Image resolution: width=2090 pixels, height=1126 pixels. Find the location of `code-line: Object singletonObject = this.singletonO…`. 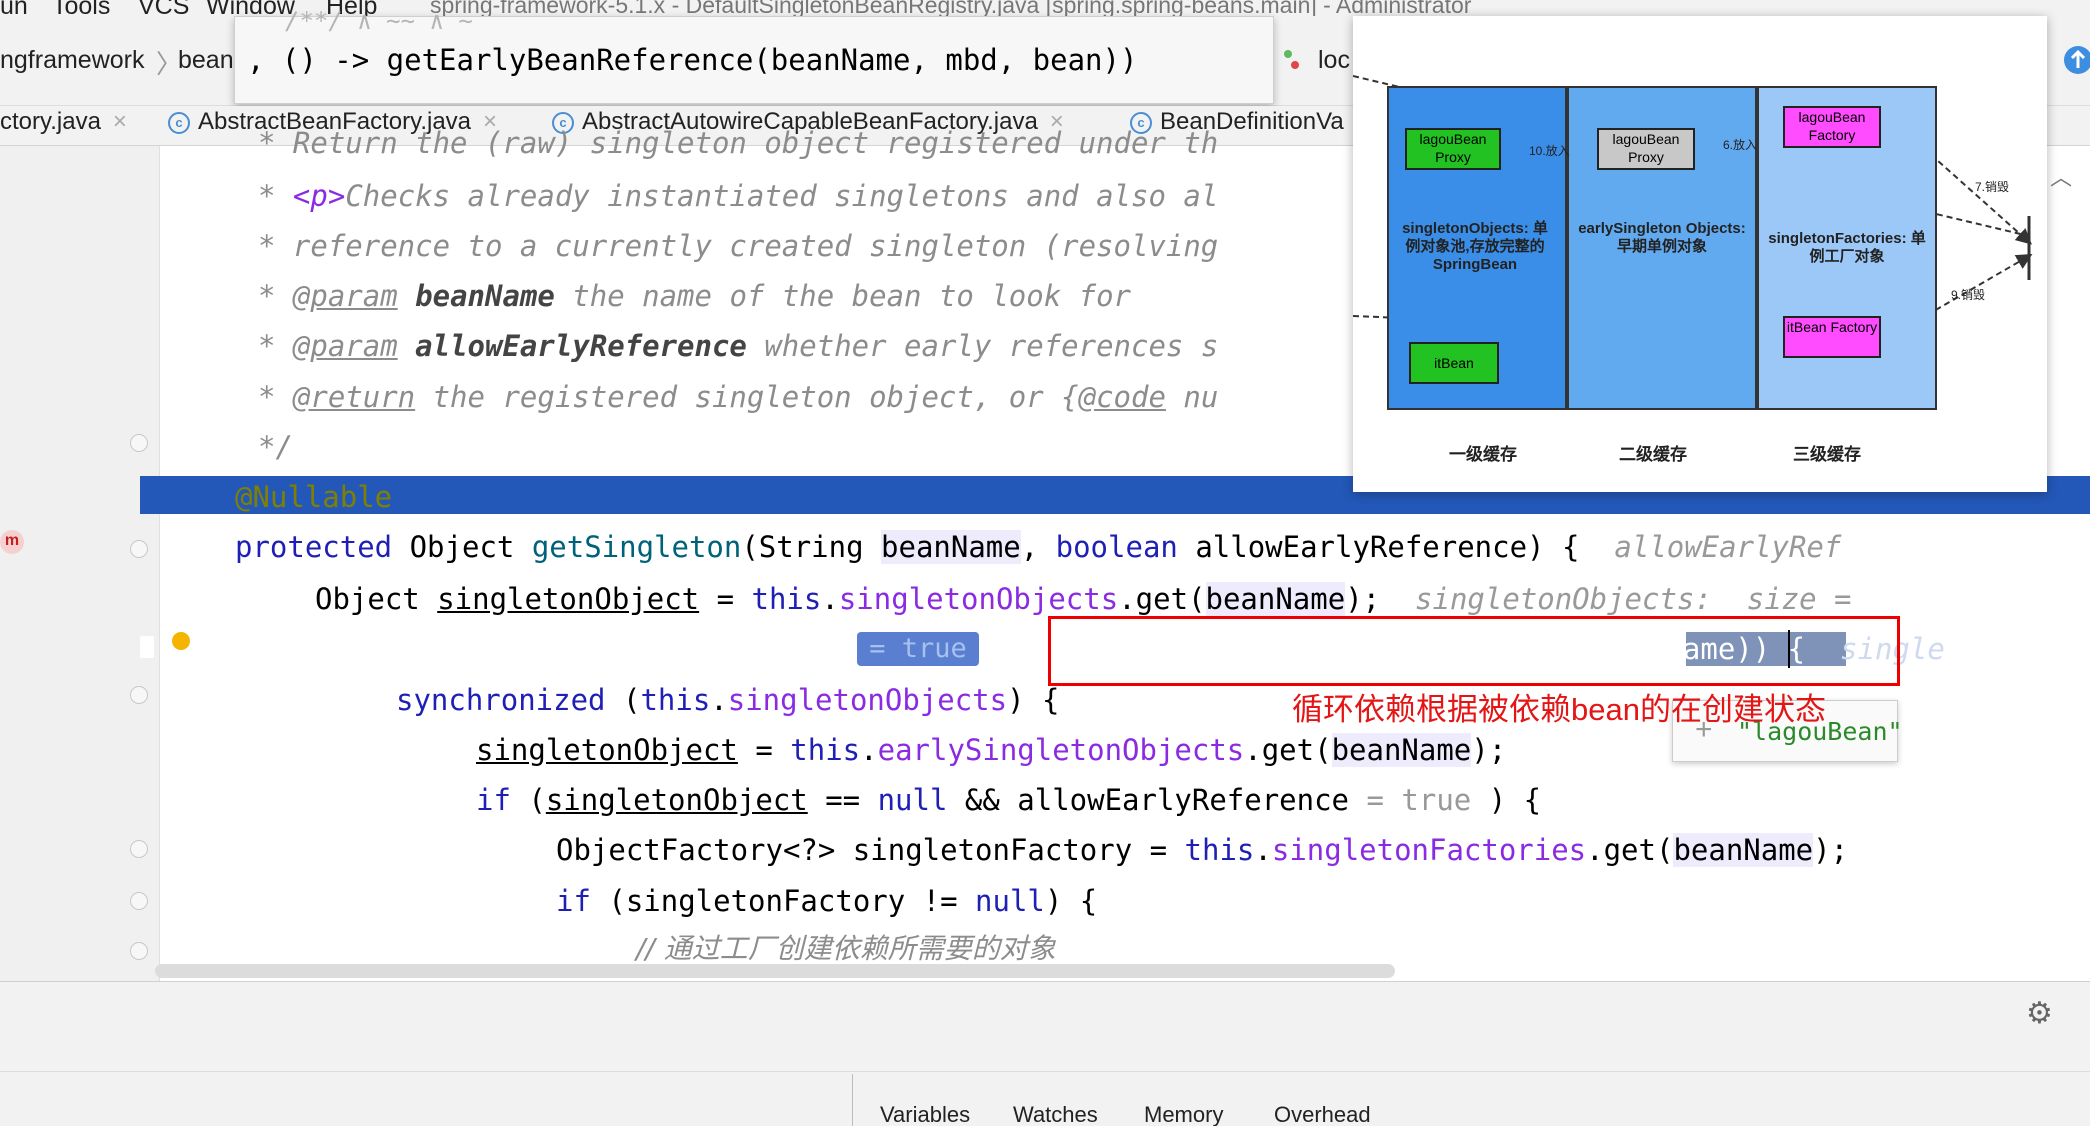

code-line: Object singletonObject = this.singletonO… is located at coordinates (1083, 599).